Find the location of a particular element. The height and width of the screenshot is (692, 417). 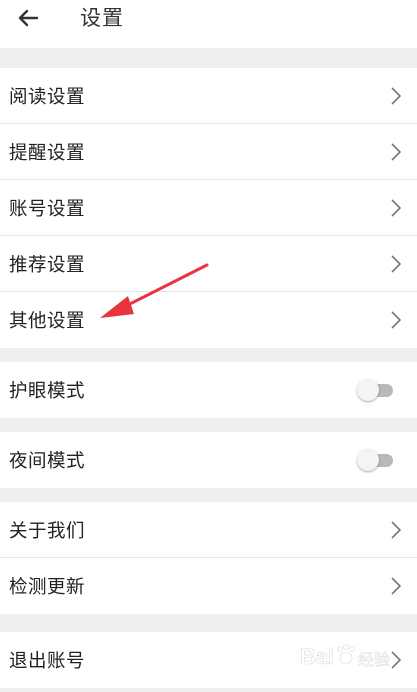

settings-item-logout: 退出账号 is located at coordinates (208, 660).